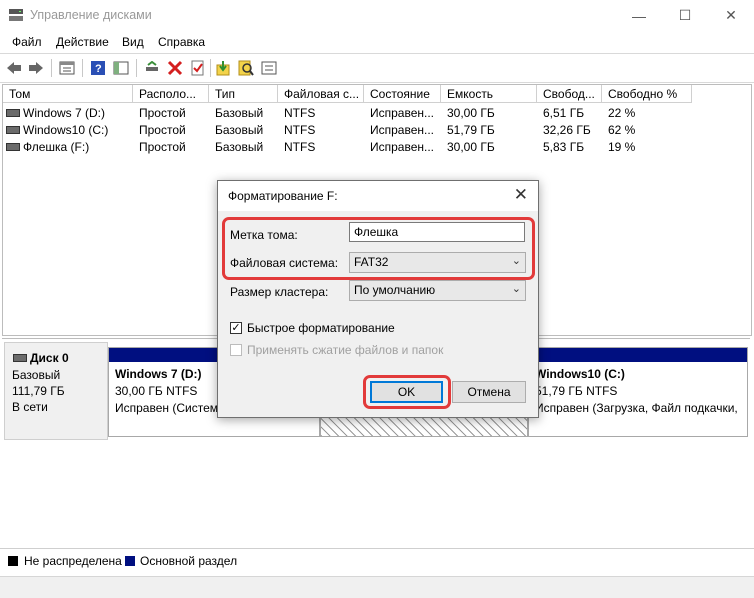  Describe the element at coordinates (158, 374) in the screenshot. I see `partition-name: Windows 7 (D:)` at that location.